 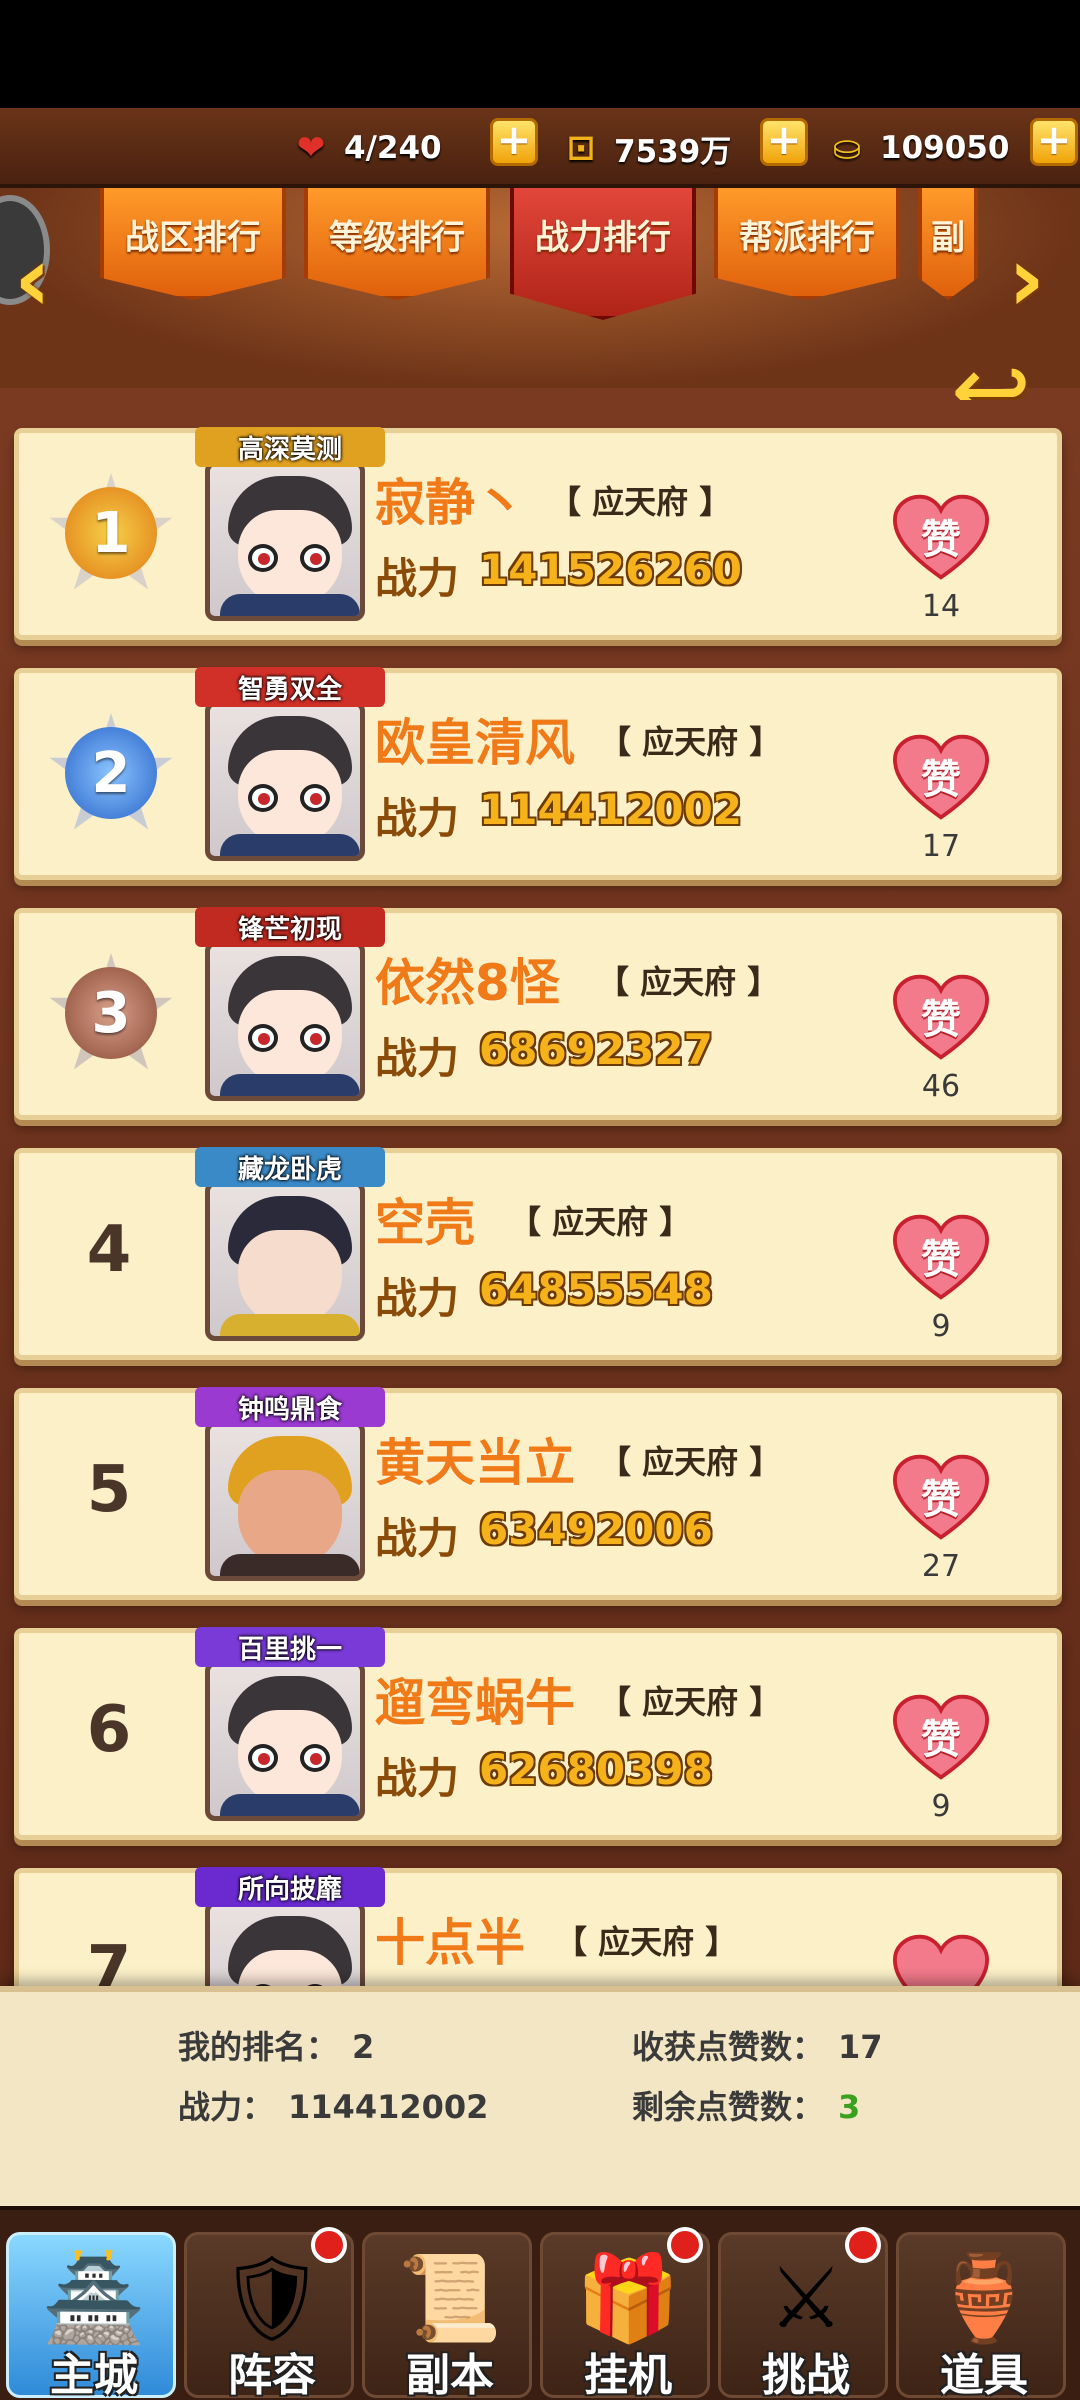 What do you see at coordinates (290, 447) in the screenshot?
I see `title-badge: 高深莫测` at bounding box center [290, 447].